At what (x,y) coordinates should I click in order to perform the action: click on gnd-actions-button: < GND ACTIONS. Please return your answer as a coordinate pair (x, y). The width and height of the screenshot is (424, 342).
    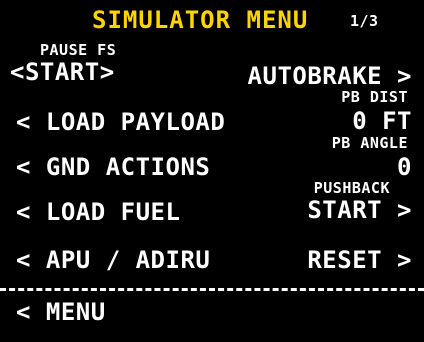
    Looking at the image, I should click on (113, 167).